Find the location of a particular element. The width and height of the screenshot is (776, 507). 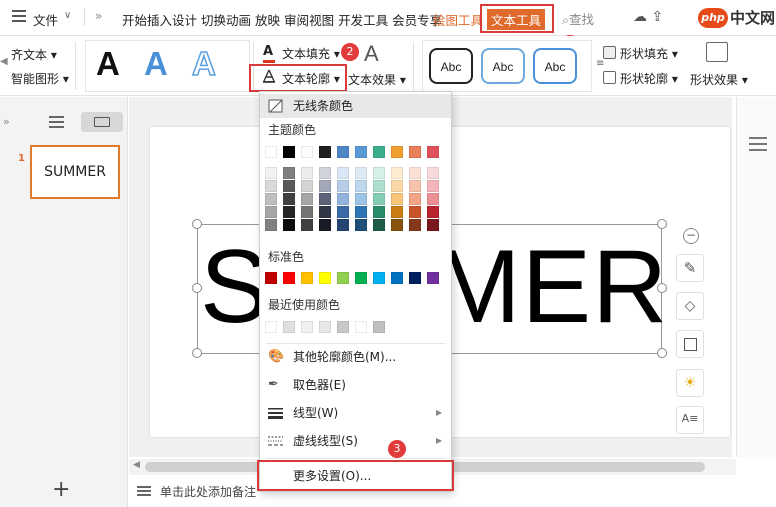

text-effect-button: 文本效果 ▾ is located at coordinates (377, 79).